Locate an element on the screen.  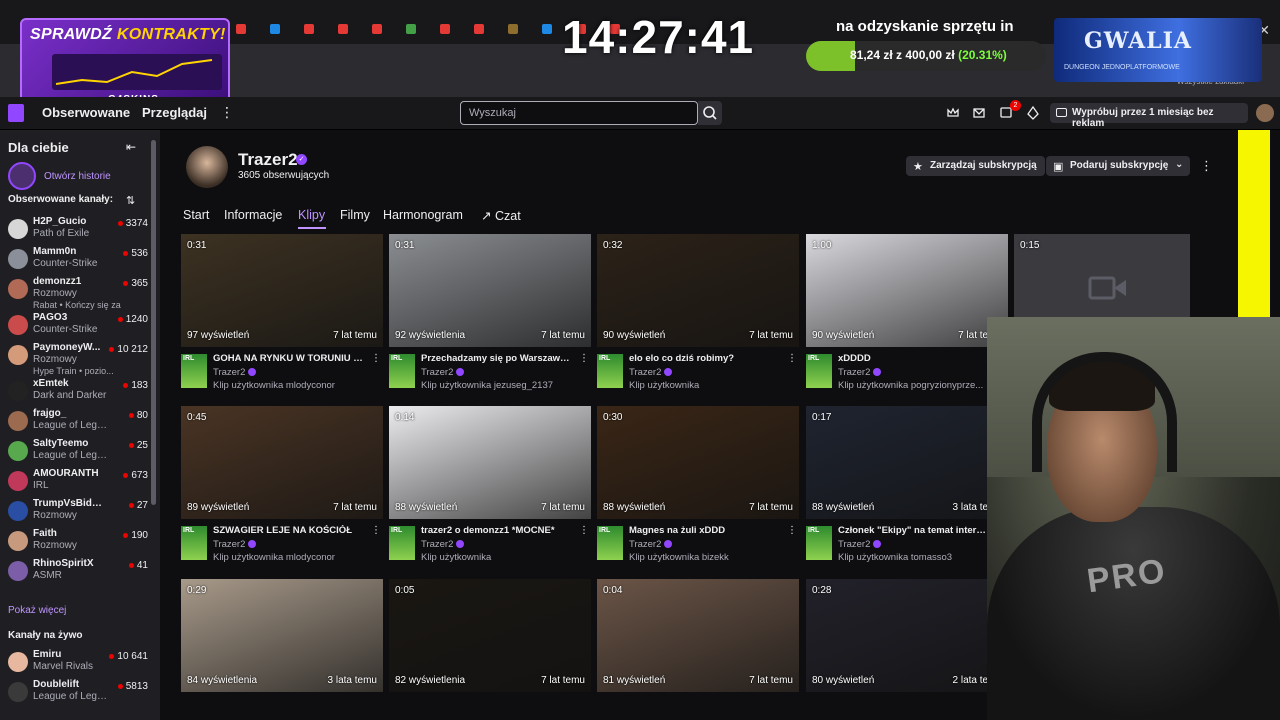
sidebar-channel-item: H2P_Gucio Path of Exile 3374 is located at coordinates (78, 230).